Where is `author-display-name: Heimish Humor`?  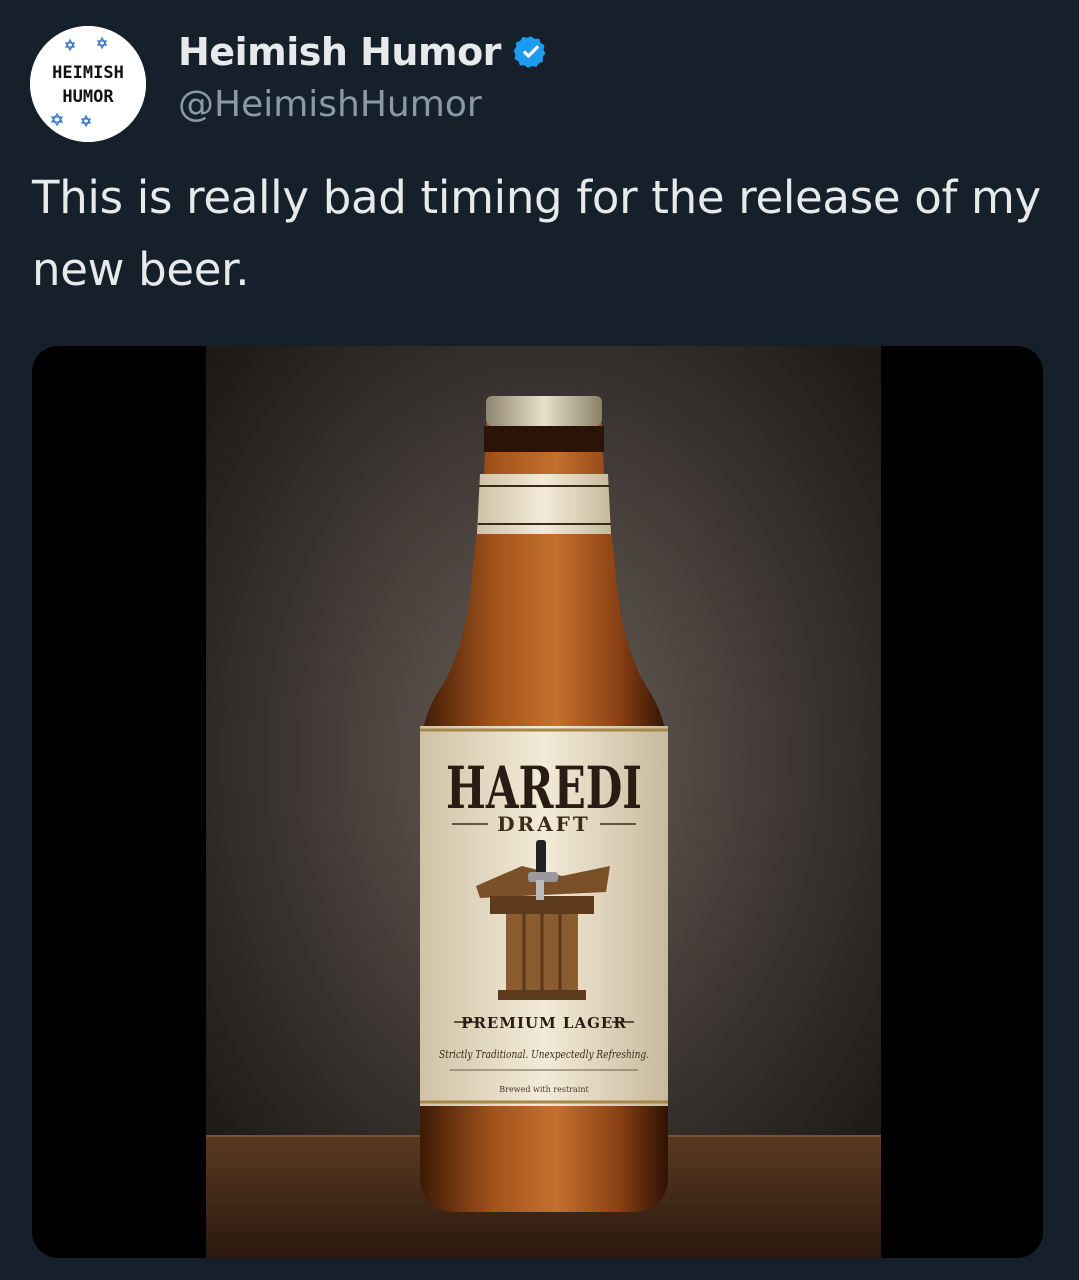
author-display-name: Heimish Humor is located at coordinates (339, 52).